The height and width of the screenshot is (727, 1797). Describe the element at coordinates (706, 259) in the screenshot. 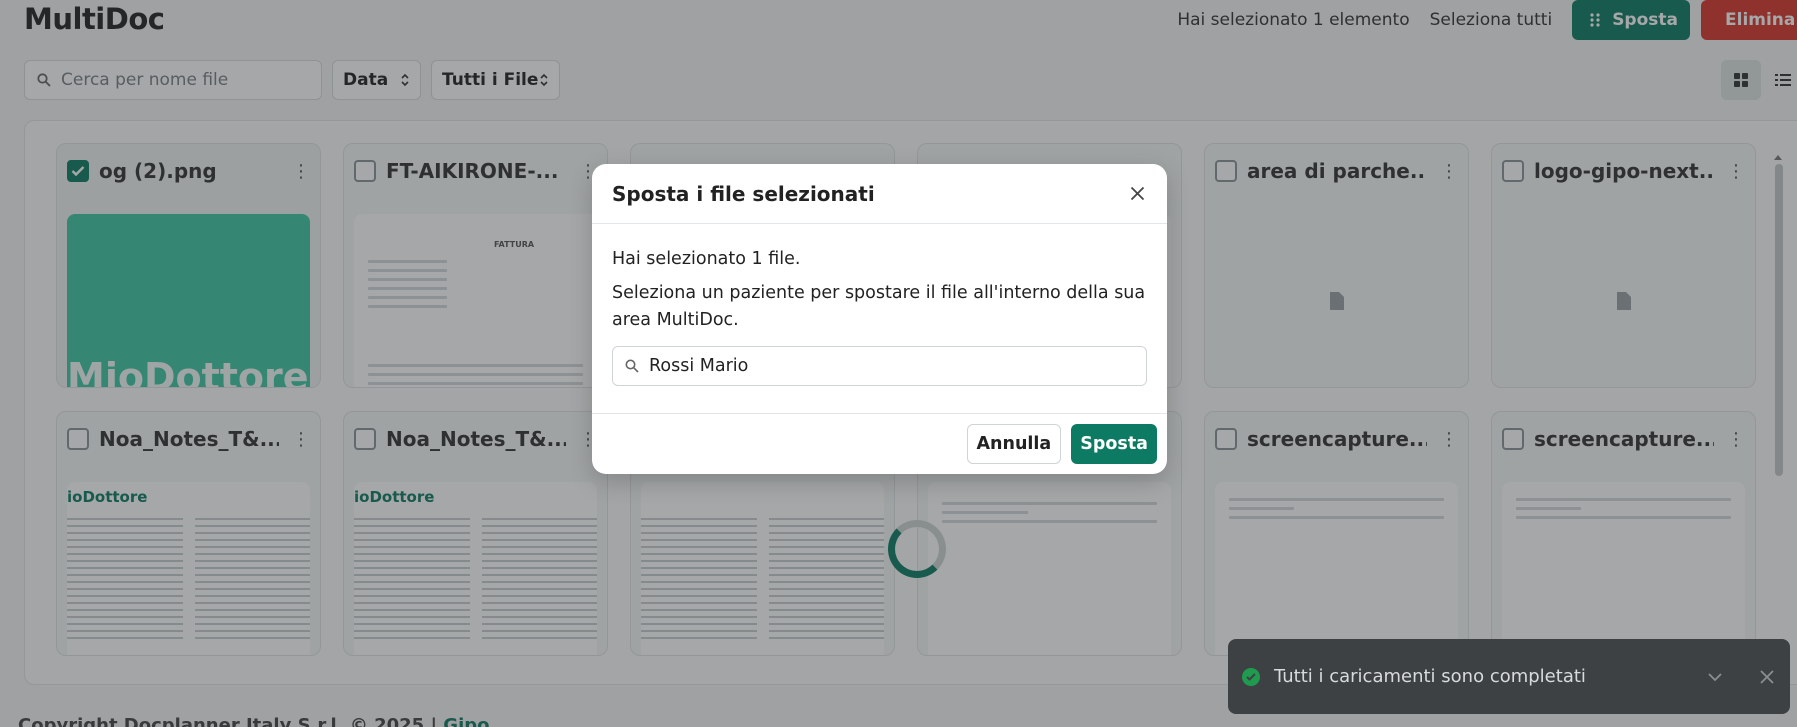

I see `dialog-selected-count: Hai selezionato 1 file.` at that location.